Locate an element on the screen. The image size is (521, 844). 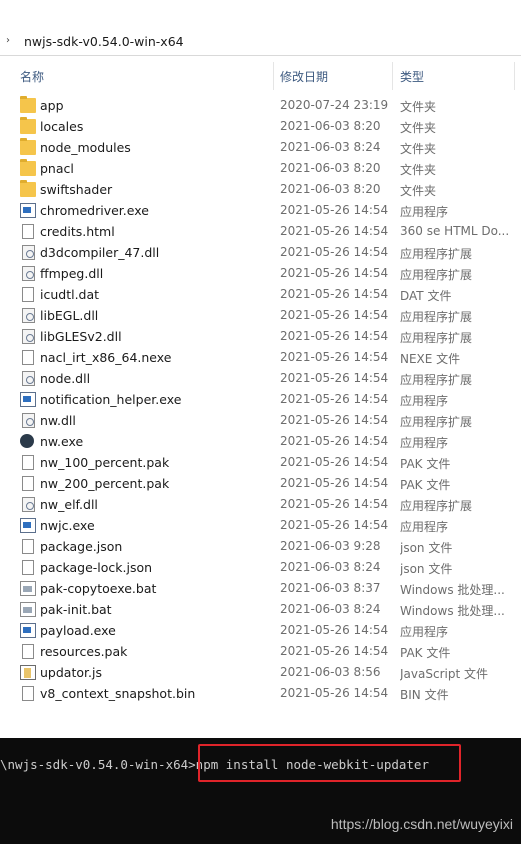
file-row: libGLESv2.dll 2021-05-26 14:54 应用程序扩展 is located at coordinates (260, 336).